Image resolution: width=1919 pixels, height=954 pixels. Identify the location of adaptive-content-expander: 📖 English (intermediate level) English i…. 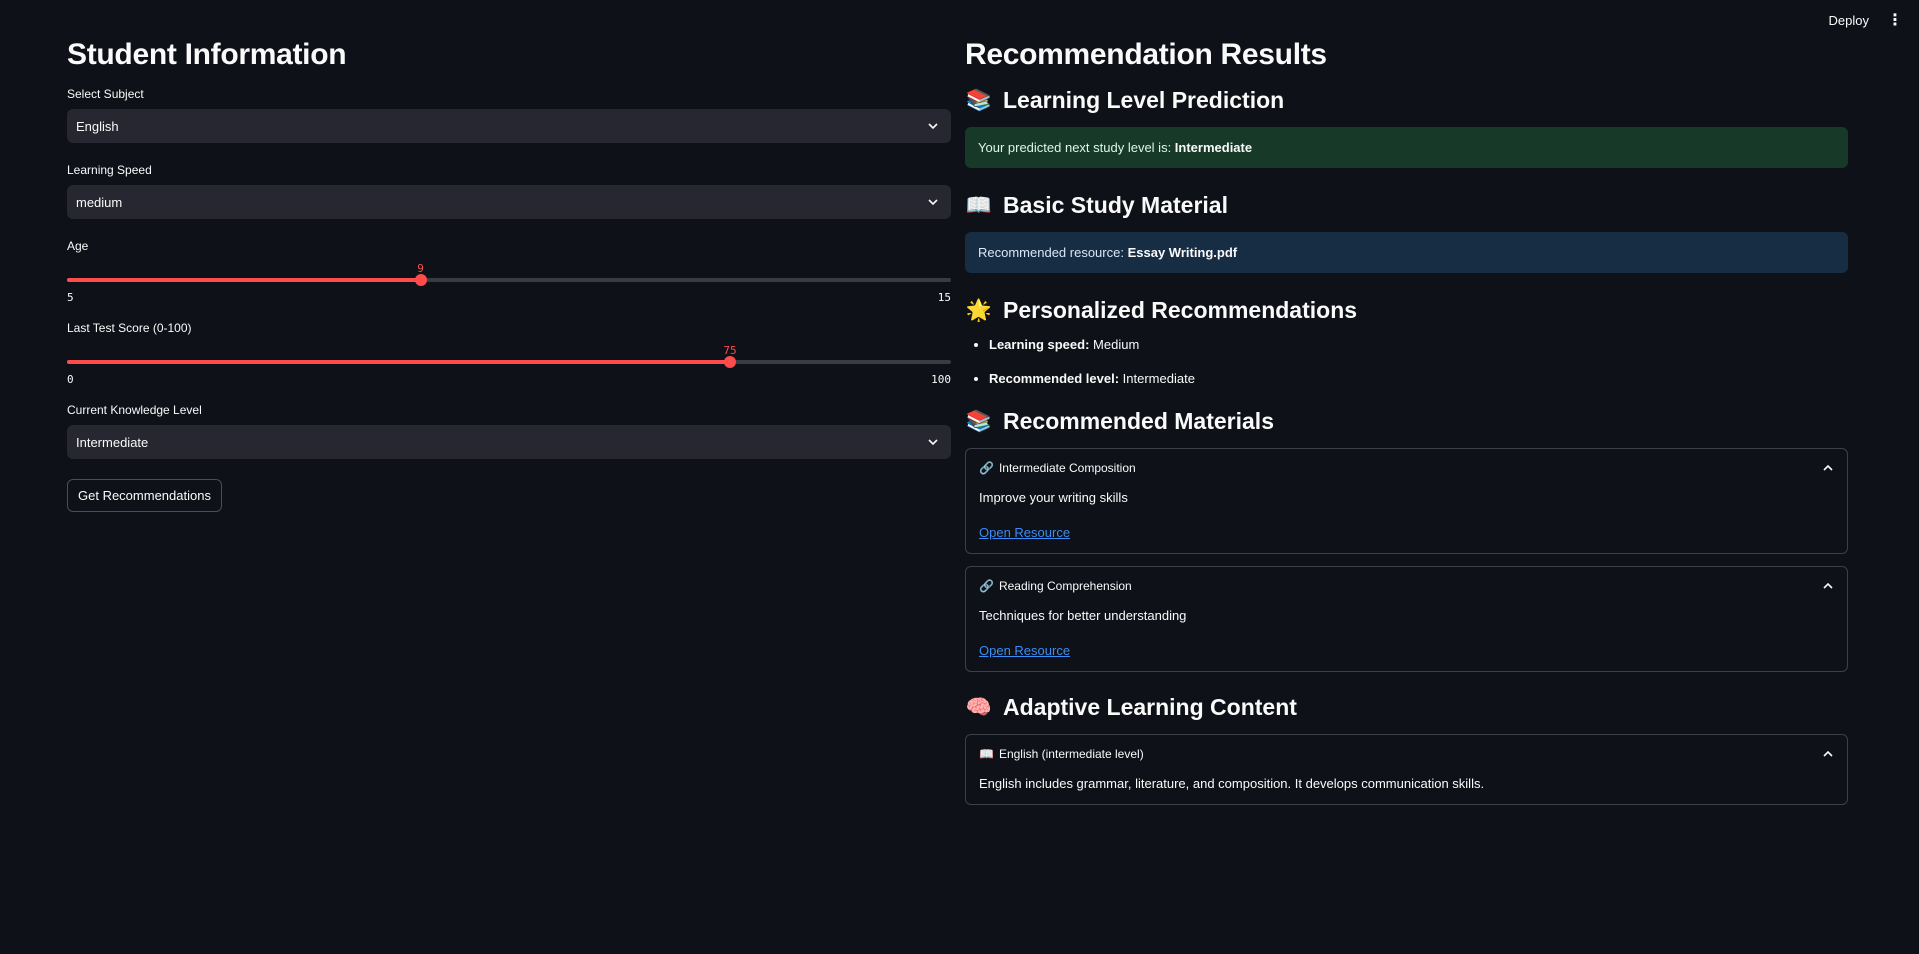
(1406, 769).